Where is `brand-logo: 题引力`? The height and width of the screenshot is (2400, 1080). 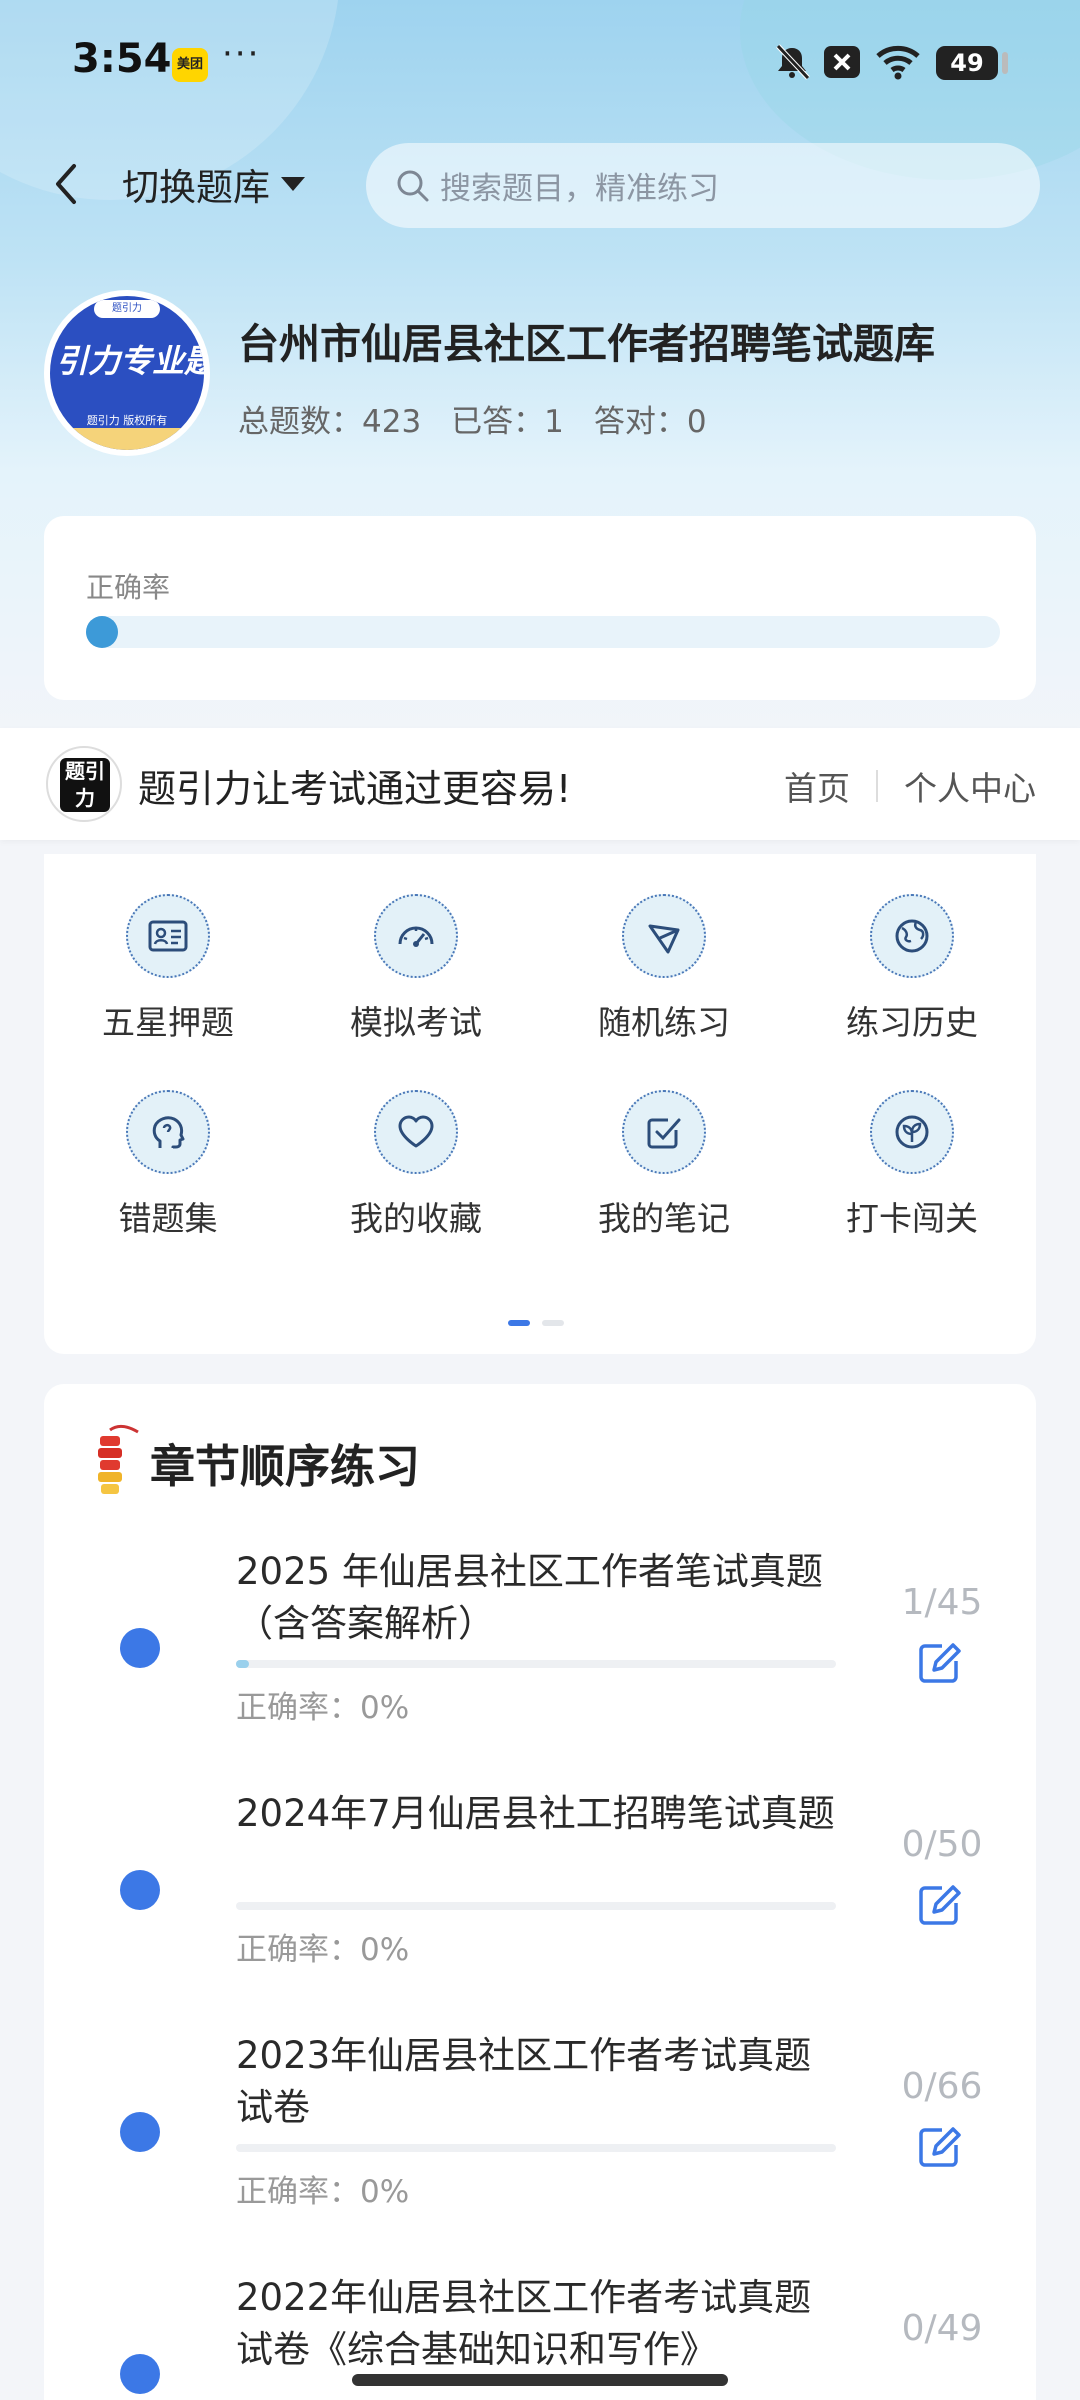 brand-logo: 题引力 is located at coordinates (84, 784).